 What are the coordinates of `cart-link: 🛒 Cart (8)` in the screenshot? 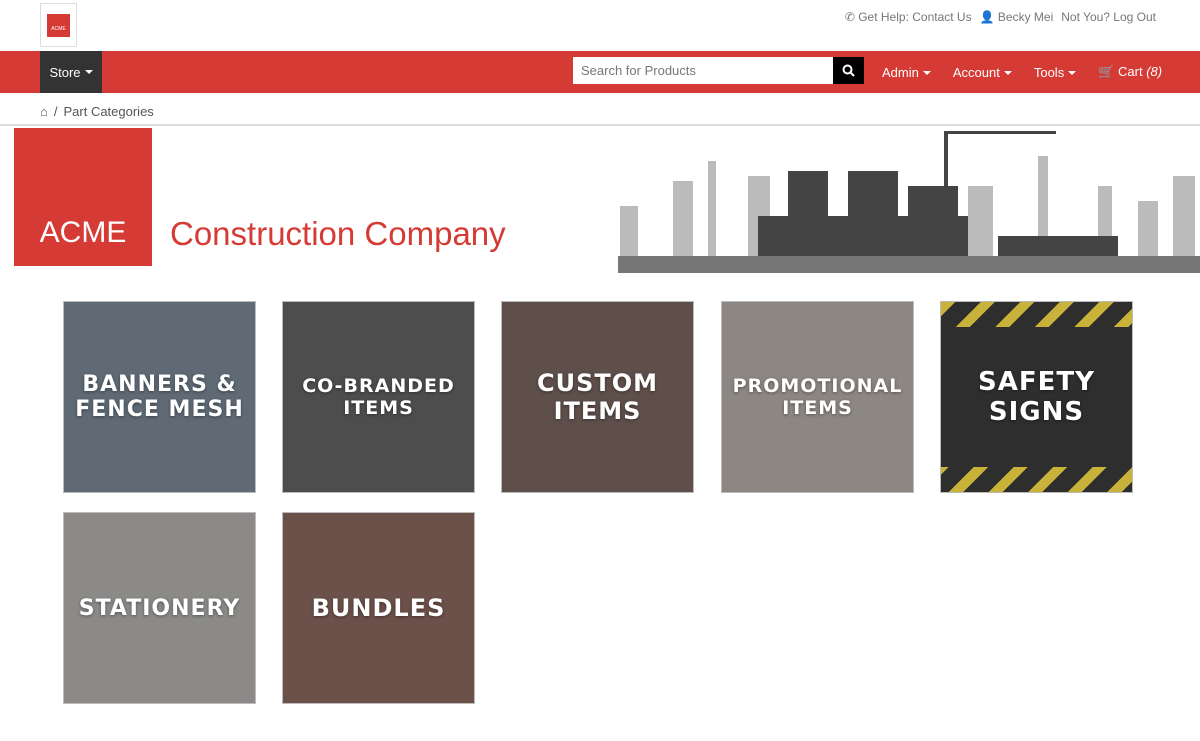 It's located at (1130, 72).